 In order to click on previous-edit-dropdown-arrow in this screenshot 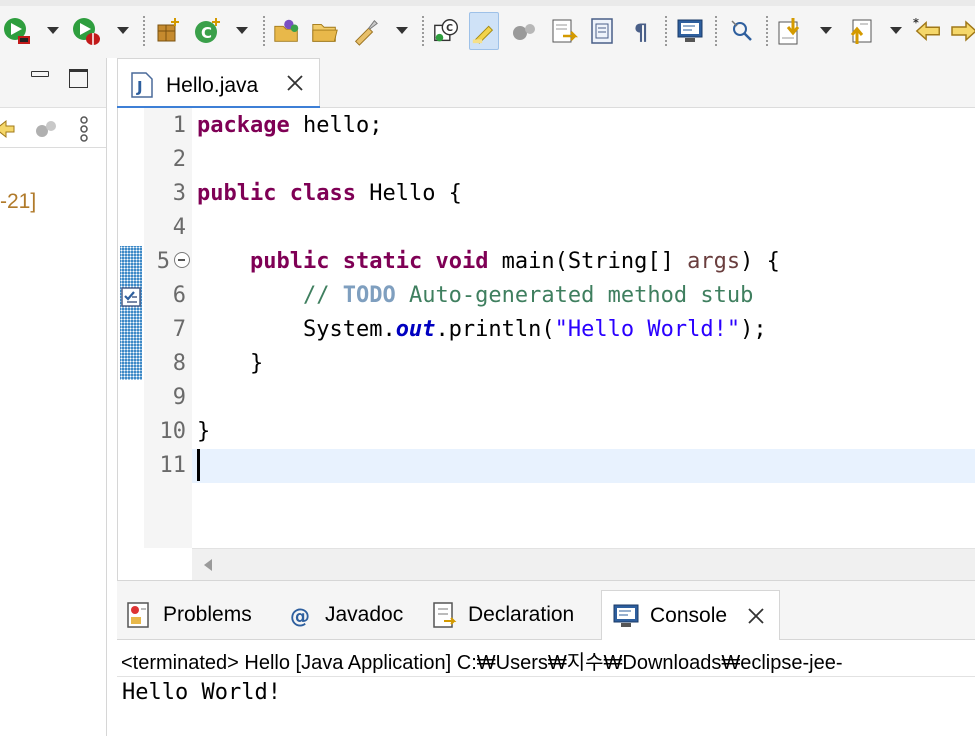, I will do `click(896, 30)`.